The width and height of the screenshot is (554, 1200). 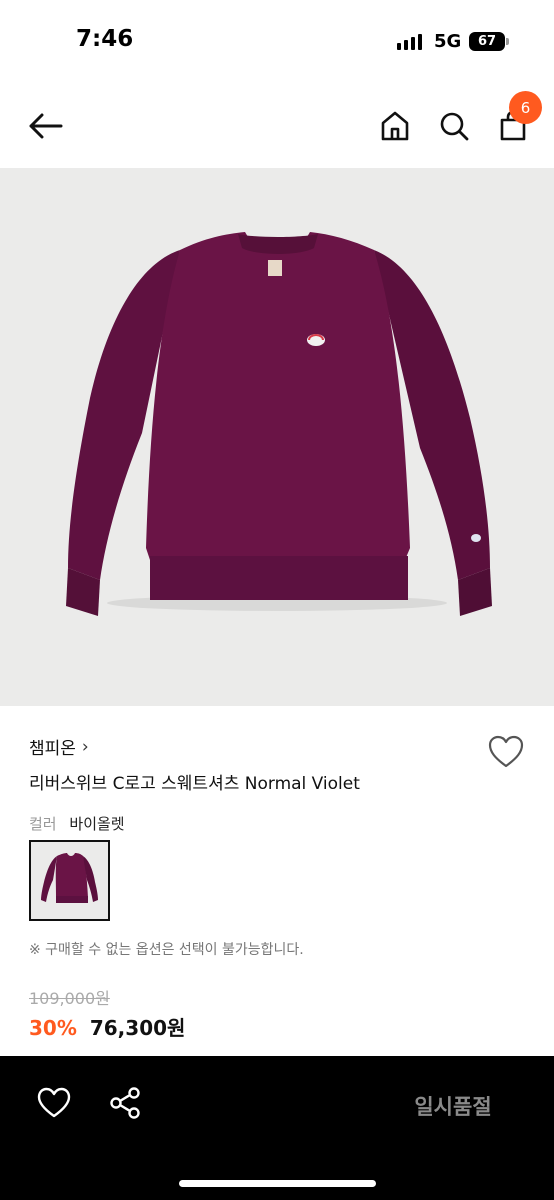 I want to click on share-icon, so click(x=126, y=1104).